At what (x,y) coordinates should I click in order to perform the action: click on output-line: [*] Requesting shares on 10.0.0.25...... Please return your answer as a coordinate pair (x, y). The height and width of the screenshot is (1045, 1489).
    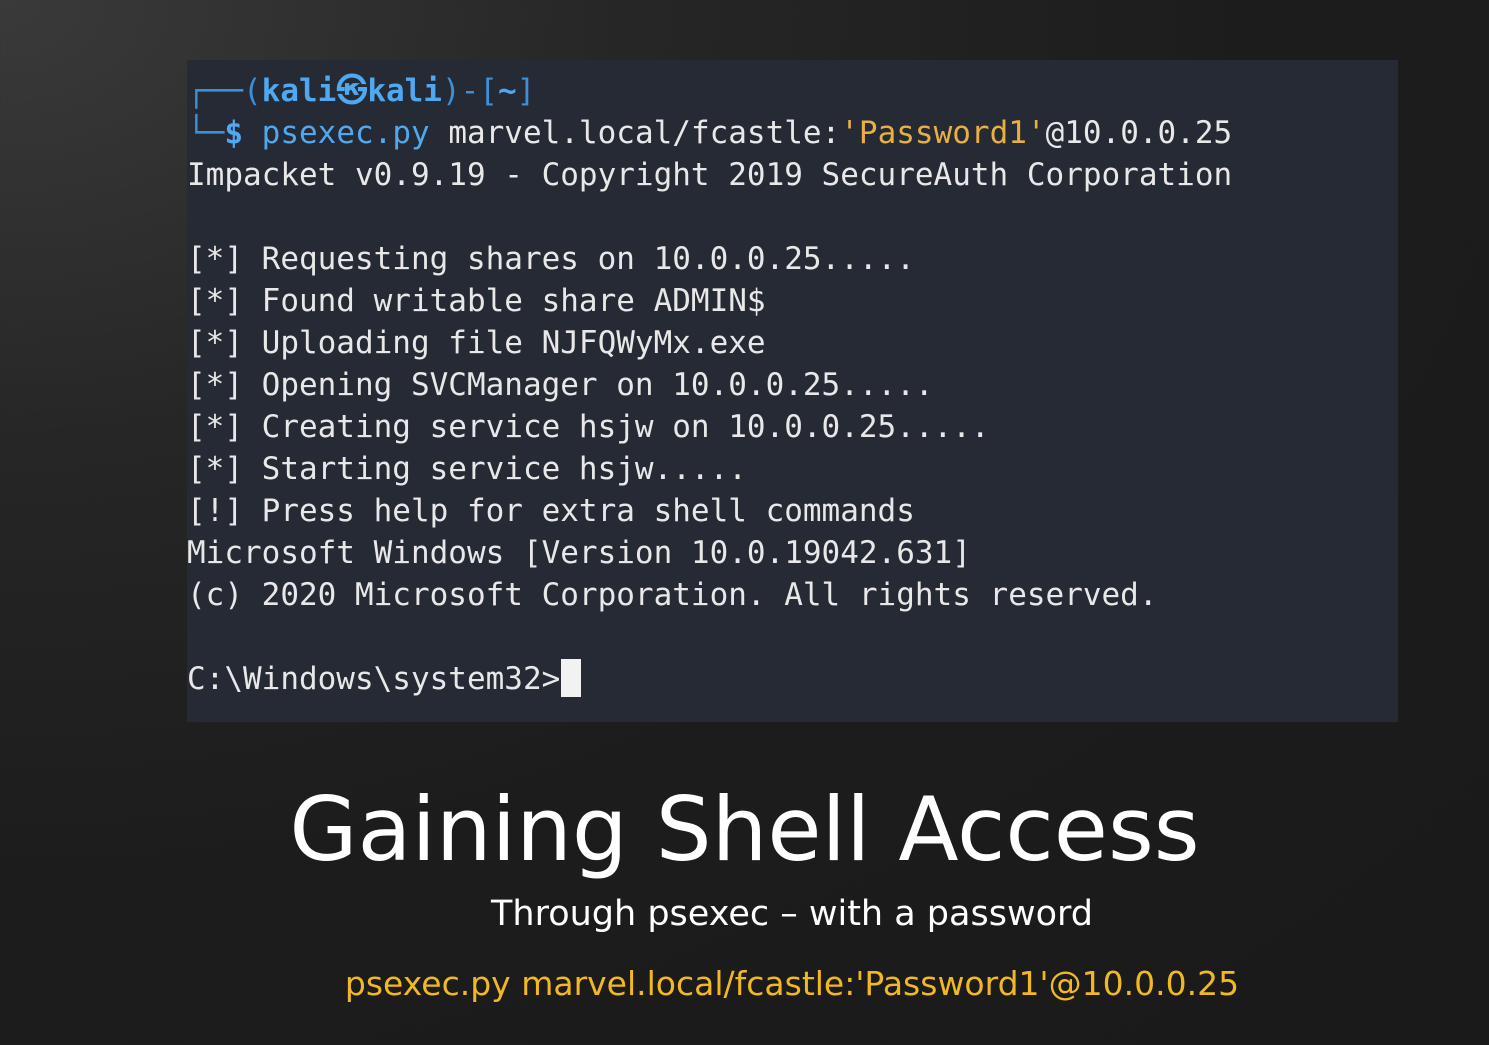
    Looking at the image, I should click on (551, 259).